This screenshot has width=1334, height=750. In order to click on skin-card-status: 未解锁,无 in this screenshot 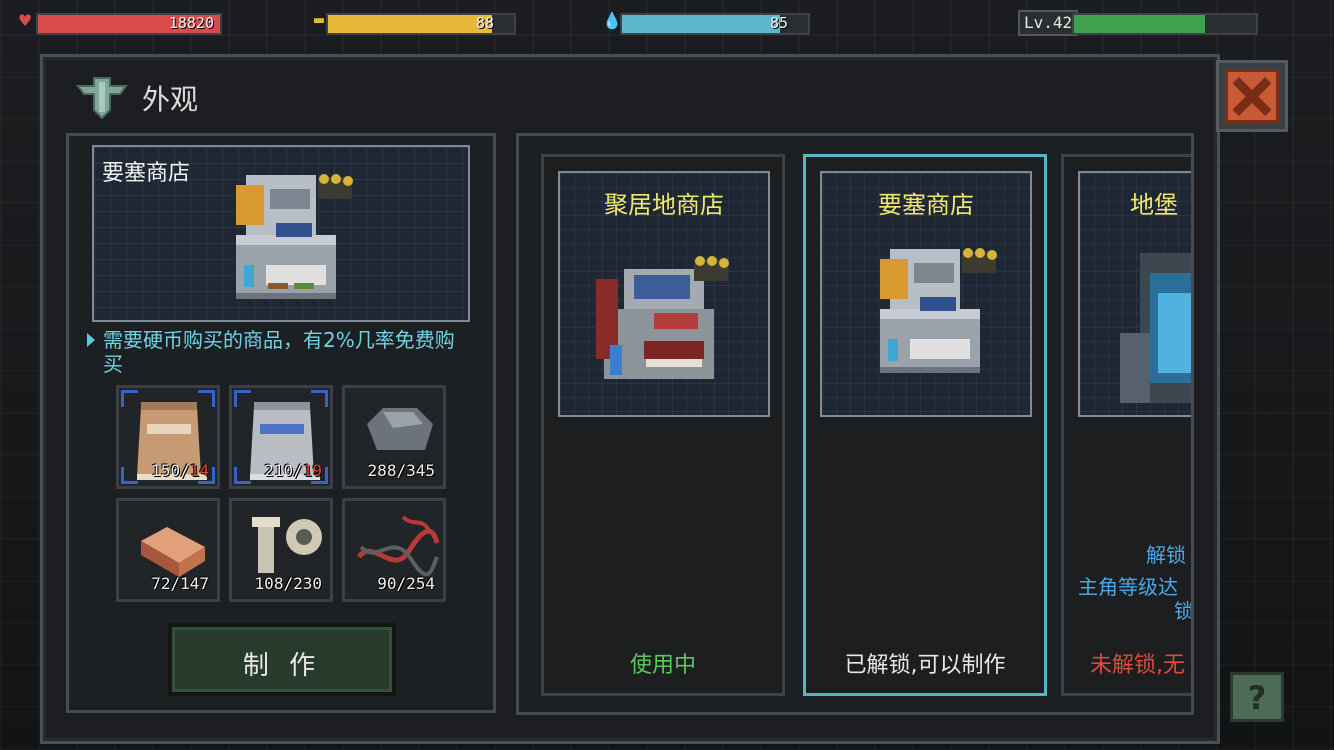, I will do `click(1137, 665)`.